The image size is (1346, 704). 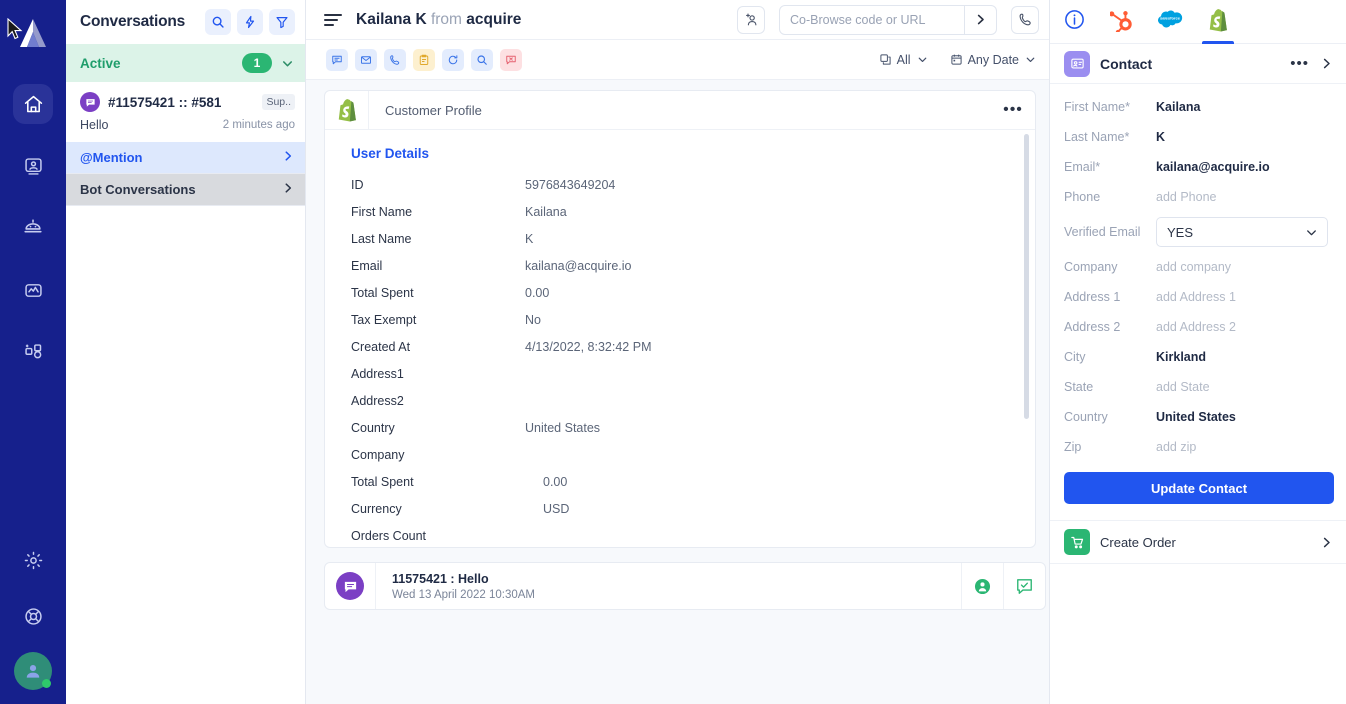 I want to click on scrollbar-thumb, so click(x=1026, y=276).